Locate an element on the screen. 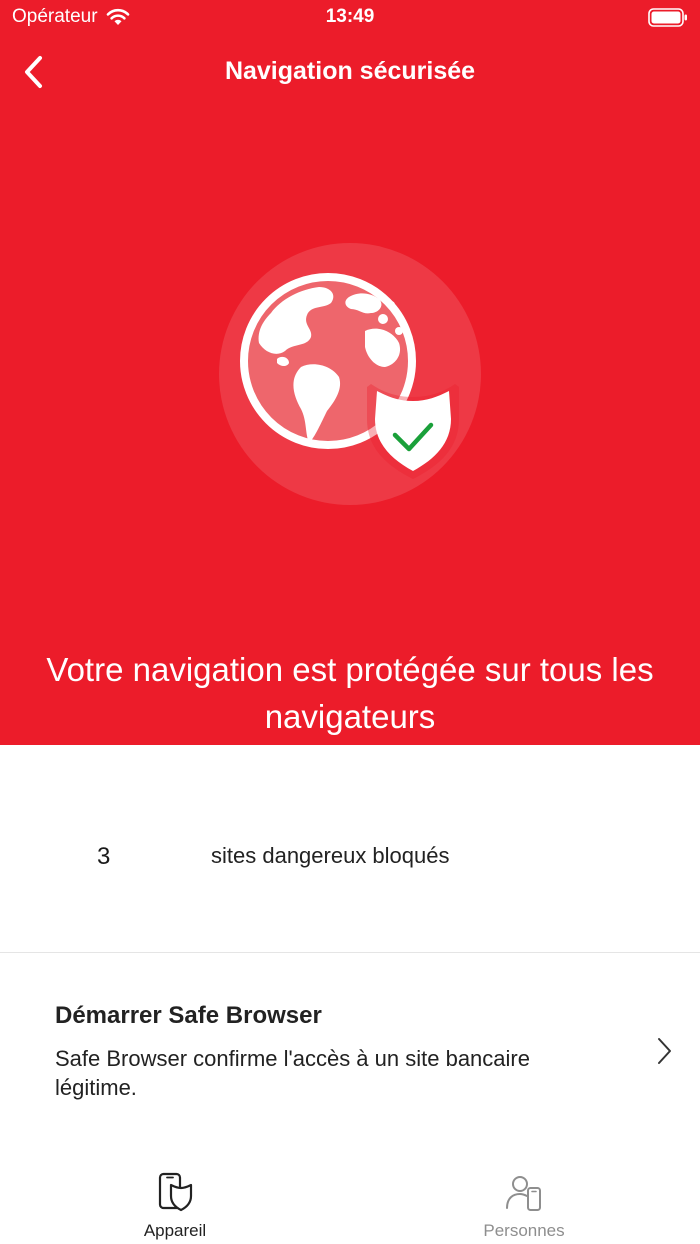 The width and height of the screenshot is (700, 1244). status-bar: Opérateur 13:49 is located at coordinates (350, 18).